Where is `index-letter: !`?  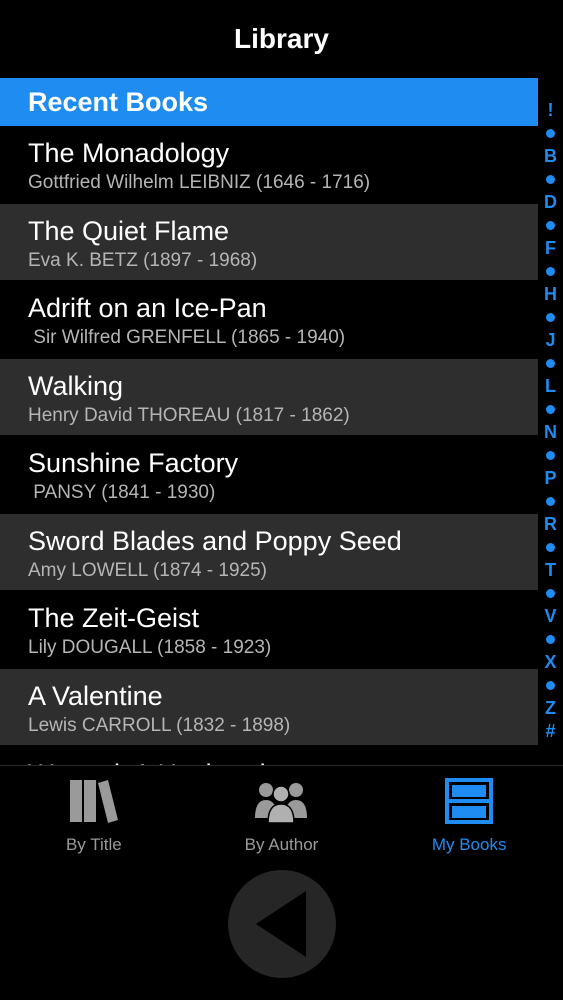 index-letter: ! is located at coordinates (551, 110).